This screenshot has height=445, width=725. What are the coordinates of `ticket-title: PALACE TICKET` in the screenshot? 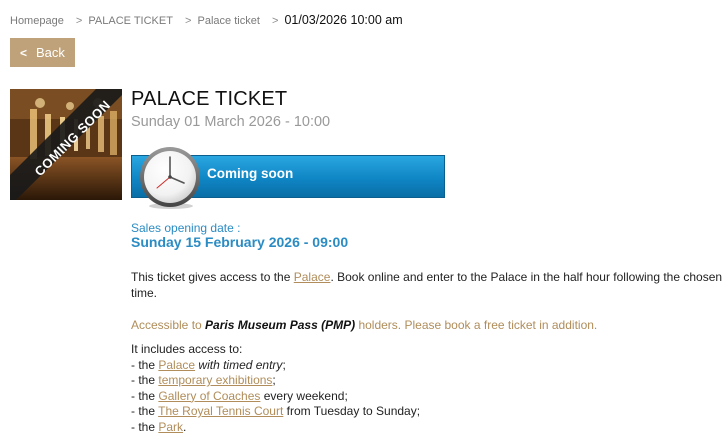 It's located at (209, 99).